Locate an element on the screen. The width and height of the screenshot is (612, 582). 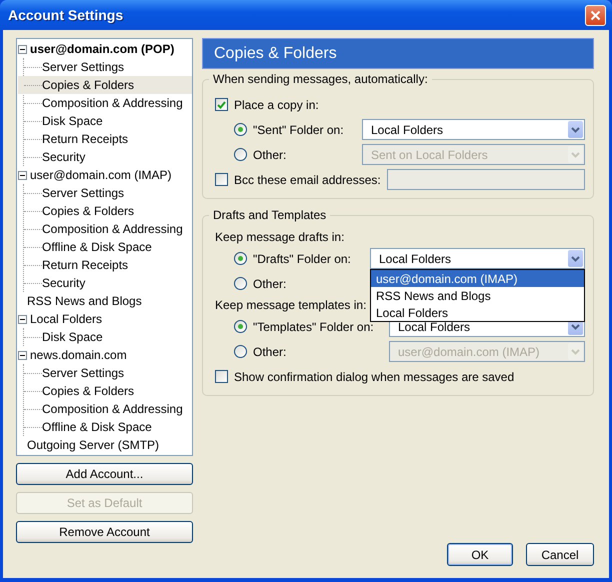
close-button is located at coordinates (595, 15).